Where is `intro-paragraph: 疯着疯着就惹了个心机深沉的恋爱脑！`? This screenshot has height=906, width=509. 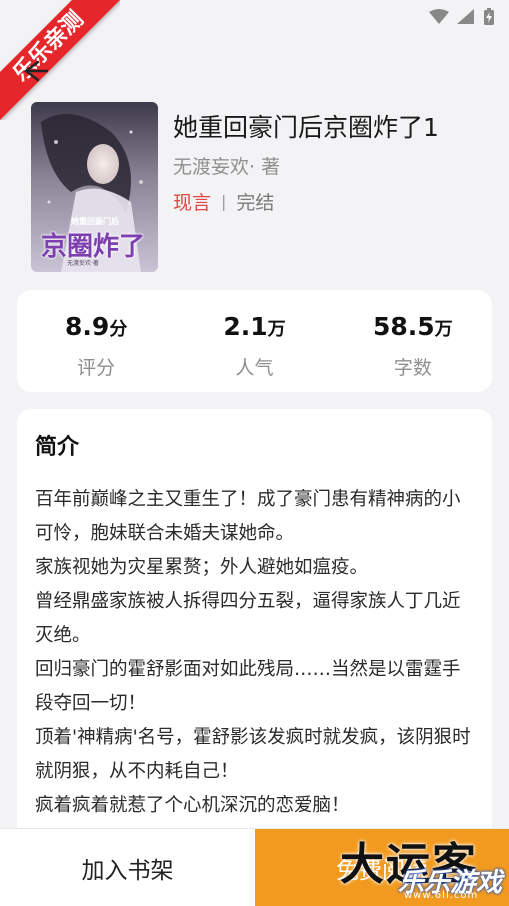 intro-paragraph: 疯着疯着就惹了个心机深沉的恋爱脑！ is located at coordinates (192, 805).